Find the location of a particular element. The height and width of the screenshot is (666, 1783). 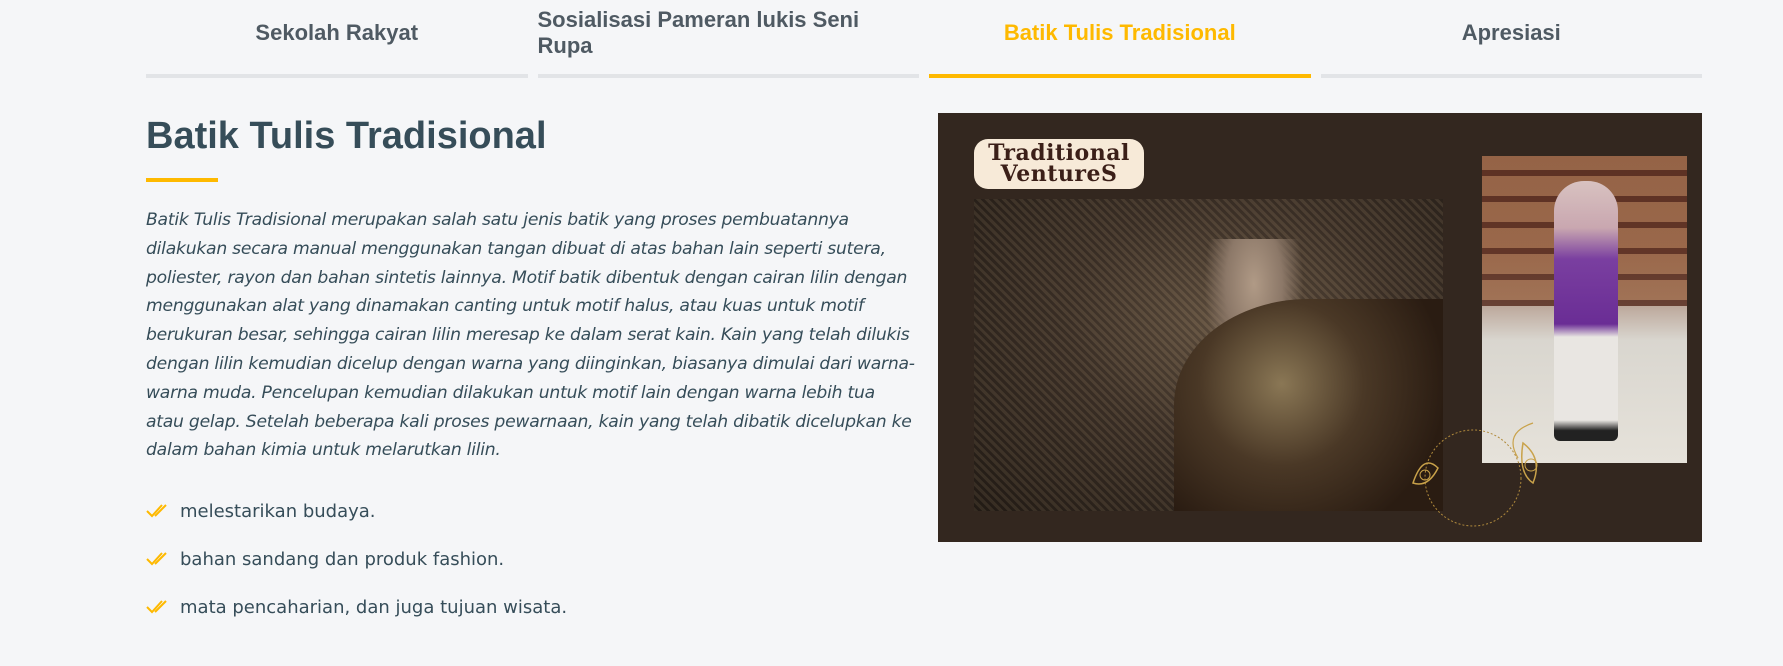

list-item: melestarikan budaya. is located at coordinates (531, 511).